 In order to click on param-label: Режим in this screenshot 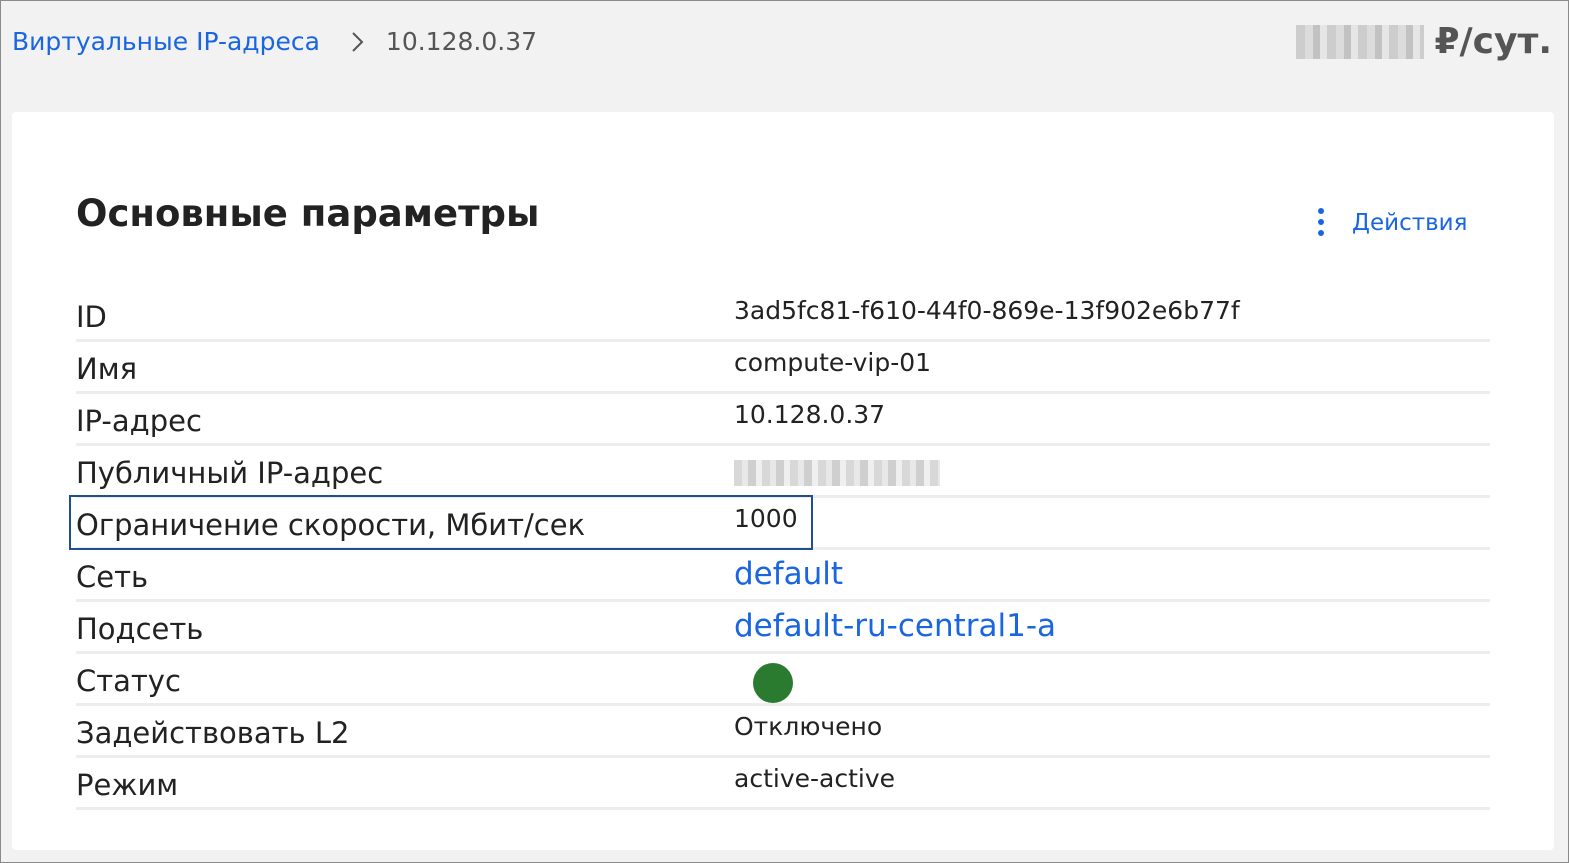, I will do `click(127, 785)`.